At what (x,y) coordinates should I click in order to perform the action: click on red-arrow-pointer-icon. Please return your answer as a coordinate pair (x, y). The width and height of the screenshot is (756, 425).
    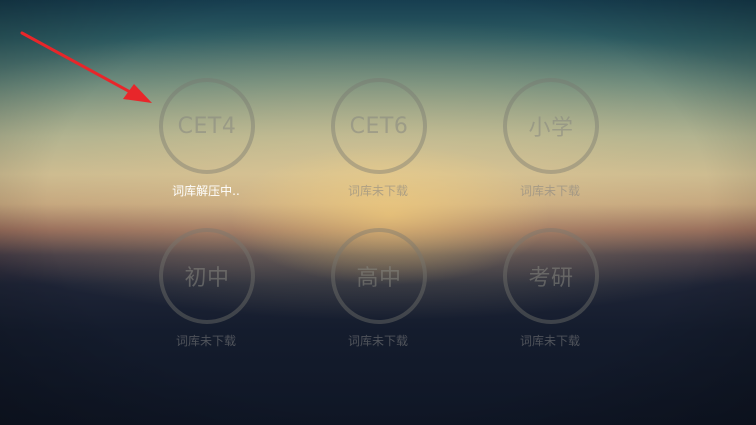
    Looking at the image, I should click on (86, 67).